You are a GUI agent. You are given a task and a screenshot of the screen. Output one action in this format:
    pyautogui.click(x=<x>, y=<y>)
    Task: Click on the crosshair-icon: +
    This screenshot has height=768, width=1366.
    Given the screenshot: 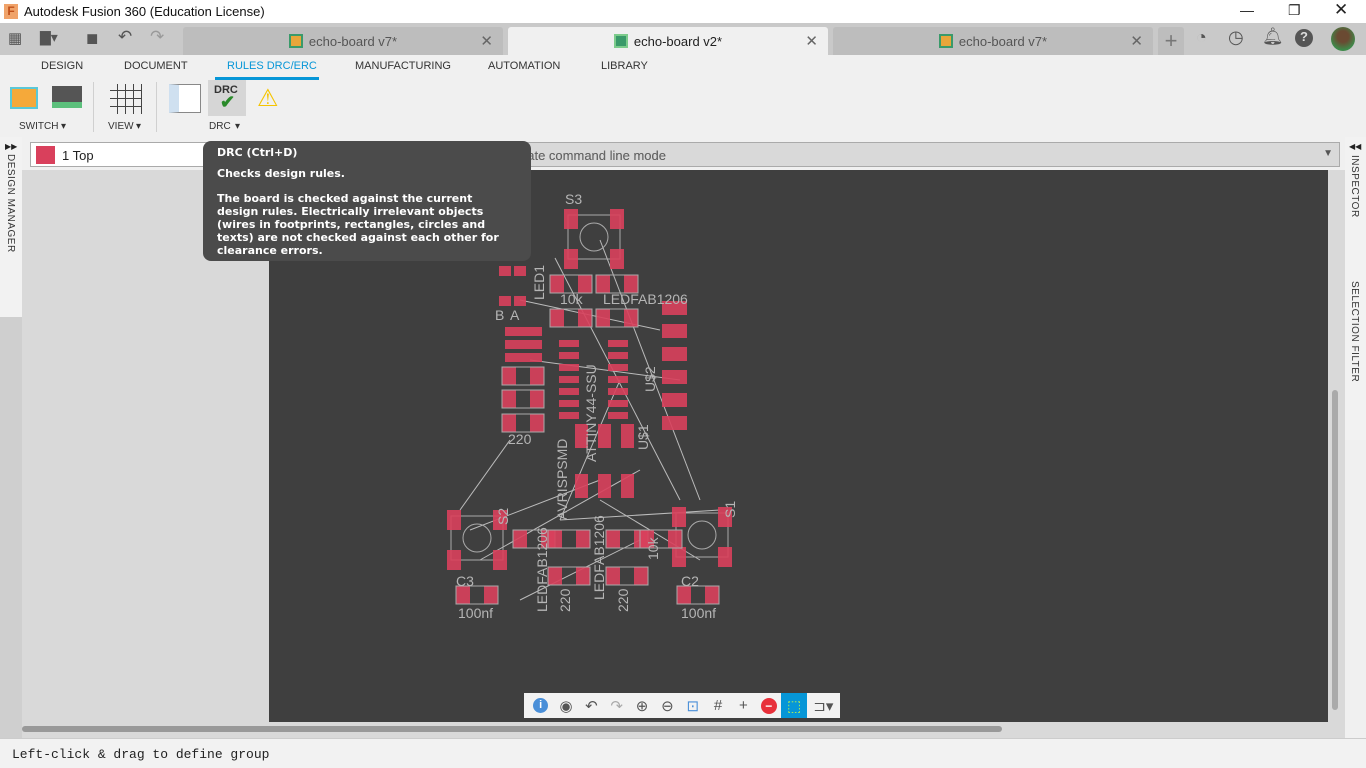 What is the action you would take?
    pyautogui.click(x=743, y=705)
    